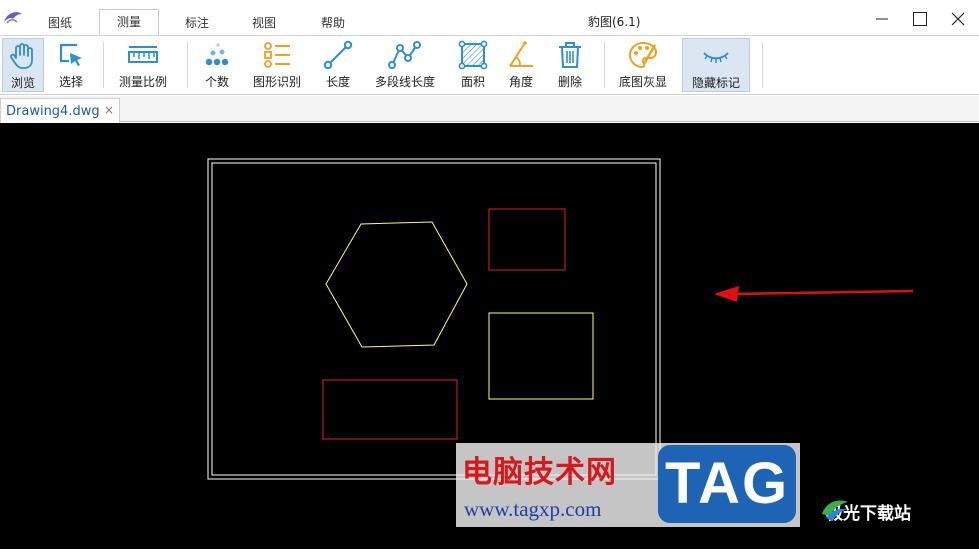 This screenshot has height=549, width=979. I want to click on close-icon, so click(958, 19).